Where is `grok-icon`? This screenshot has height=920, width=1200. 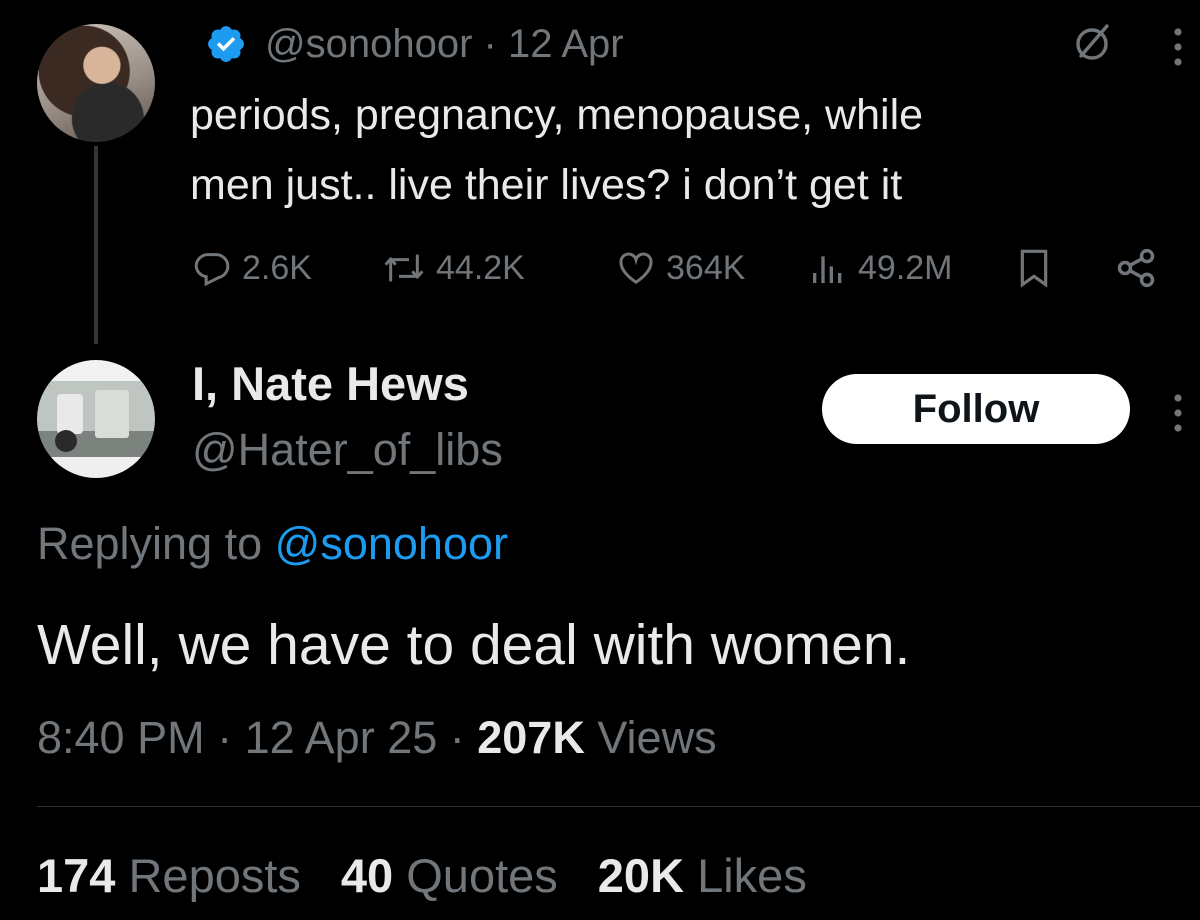 grok-icon is located at coordinates (1092, 42).